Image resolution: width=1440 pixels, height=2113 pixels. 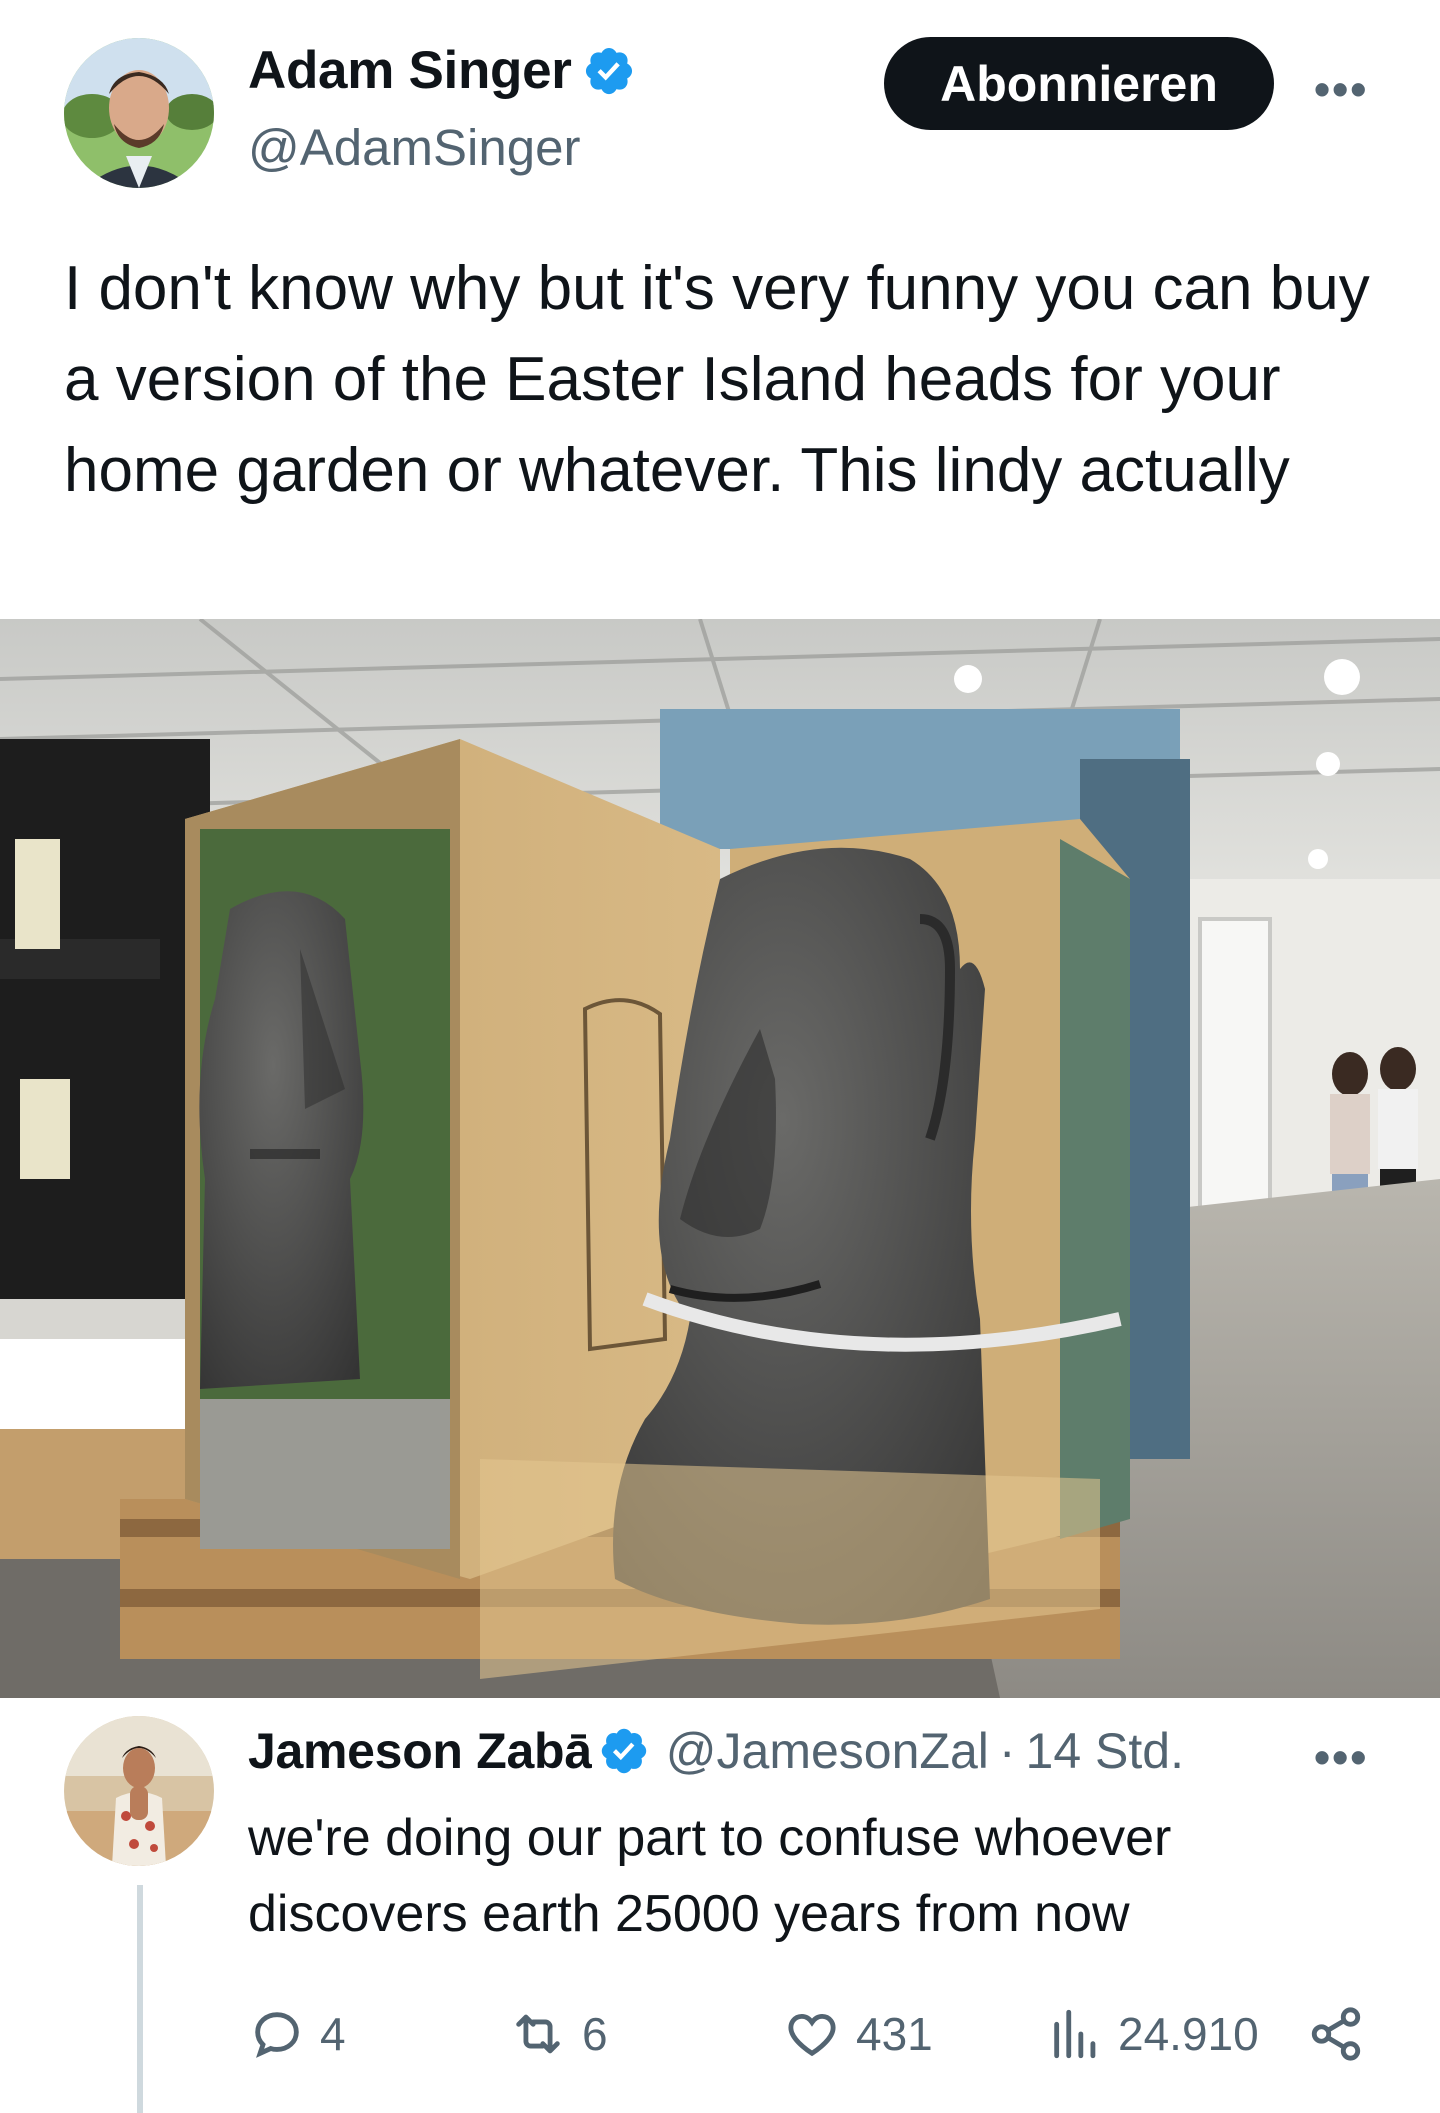 I want to click on reply-author-name: Jameson Zabā, so click(x=420, y=1751).